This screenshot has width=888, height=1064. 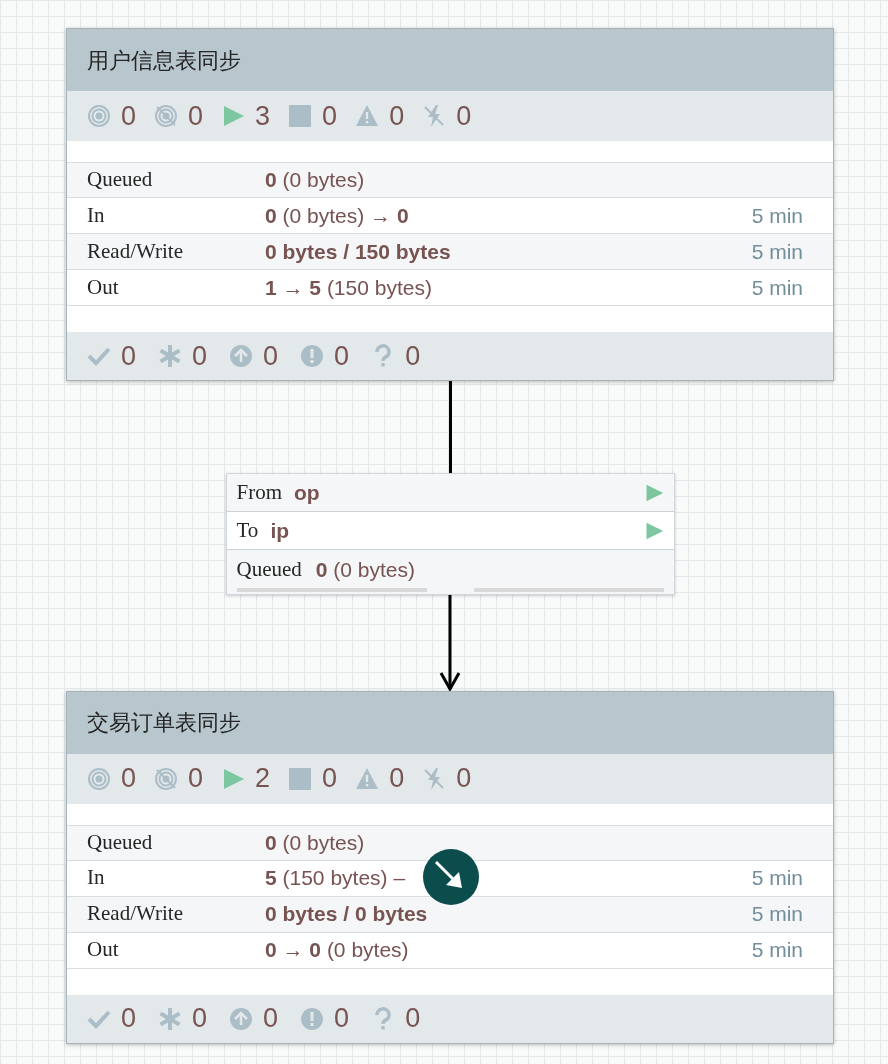 I want to click on stat-value: 0 bytes / 150 bytes, so click(x=358, y=251).